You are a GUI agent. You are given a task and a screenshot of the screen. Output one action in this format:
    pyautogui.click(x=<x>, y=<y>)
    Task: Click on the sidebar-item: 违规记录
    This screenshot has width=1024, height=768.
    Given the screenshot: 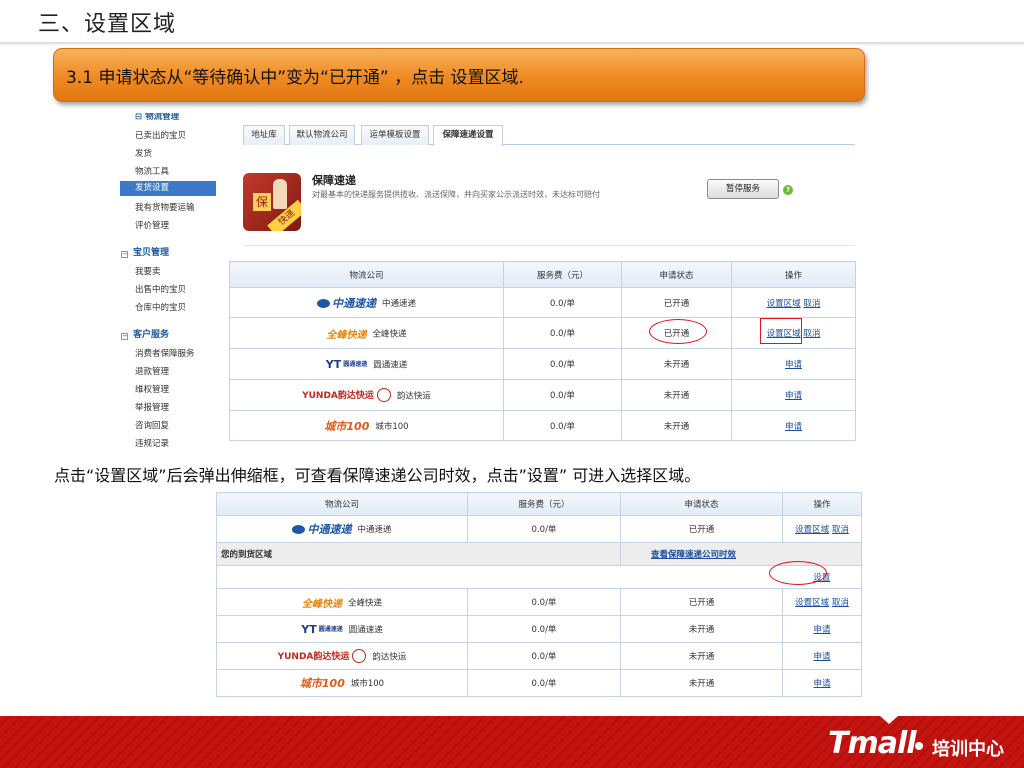 What is the action you would take?
    pyautogui.click(x=152, y=442)
    